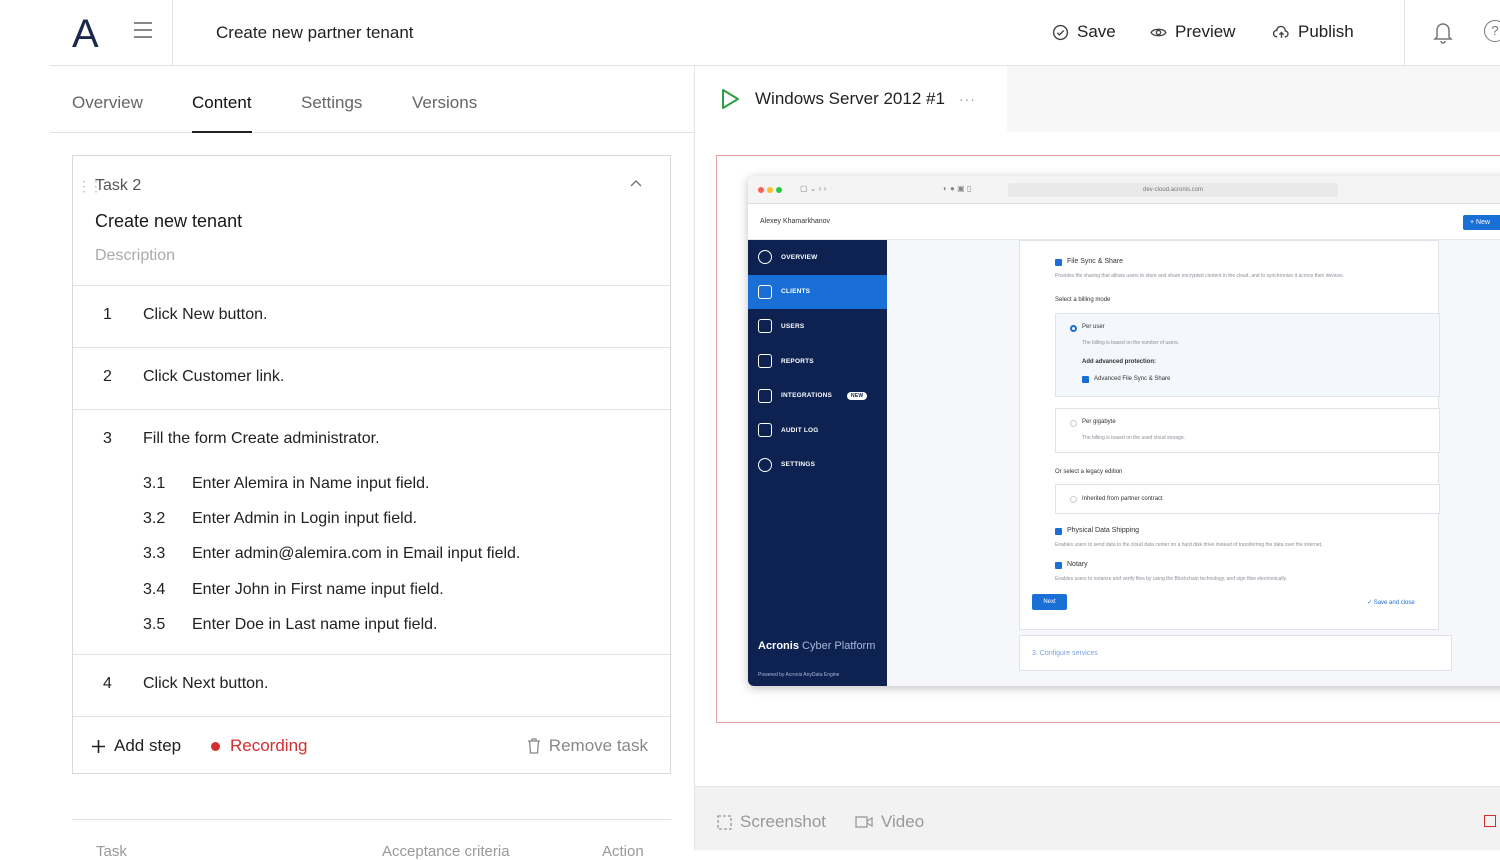 The width and height of the screenshot is (1500, 860). I want to click on grid-icon, so click(765, 395).